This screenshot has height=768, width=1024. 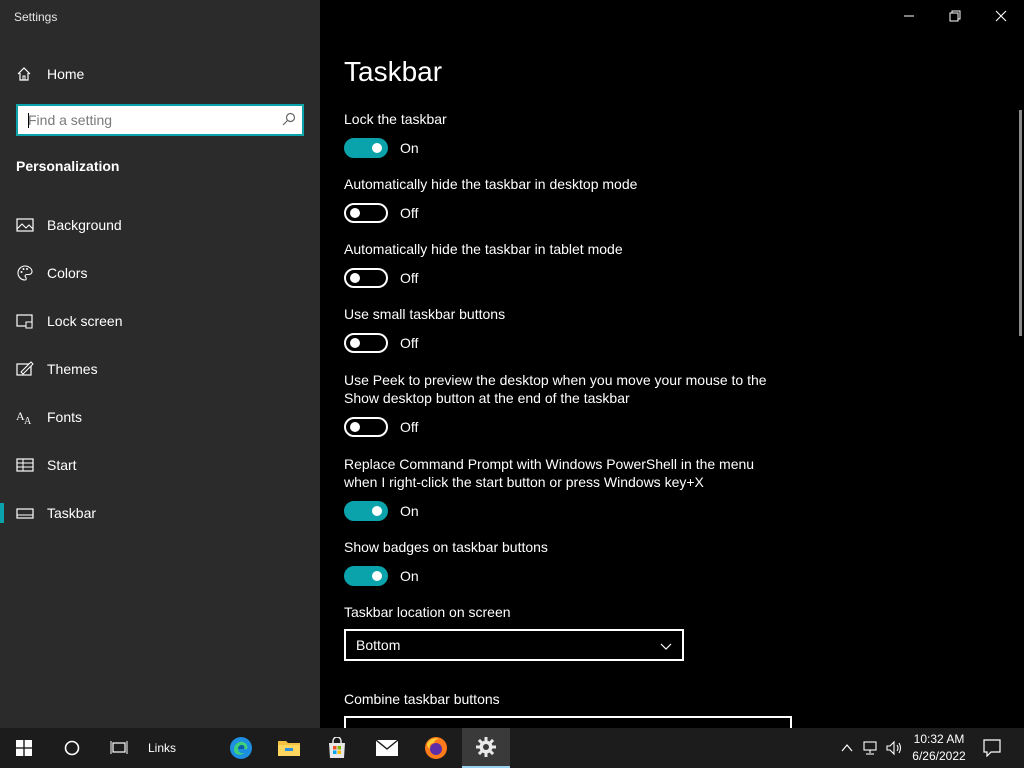 I want to click on location-label: Taskbar location on screen, so click(x=427, y=612).